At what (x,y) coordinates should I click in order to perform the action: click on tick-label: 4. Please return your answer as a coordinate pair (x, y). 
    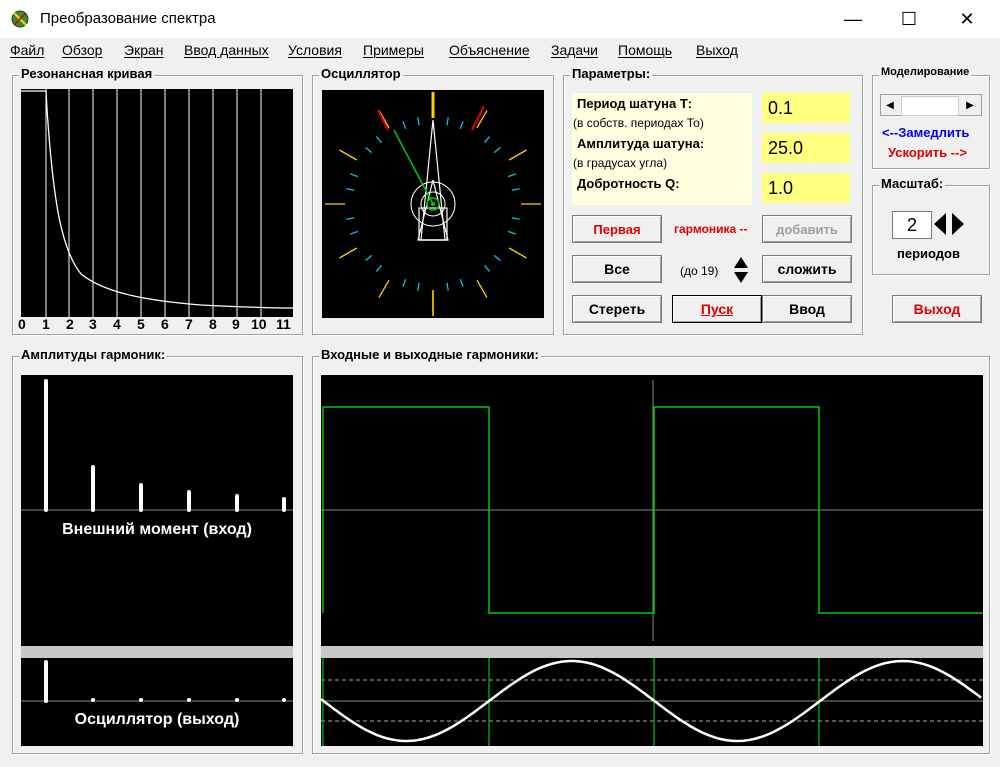
    Looking at the image, I should click on (117, 324).